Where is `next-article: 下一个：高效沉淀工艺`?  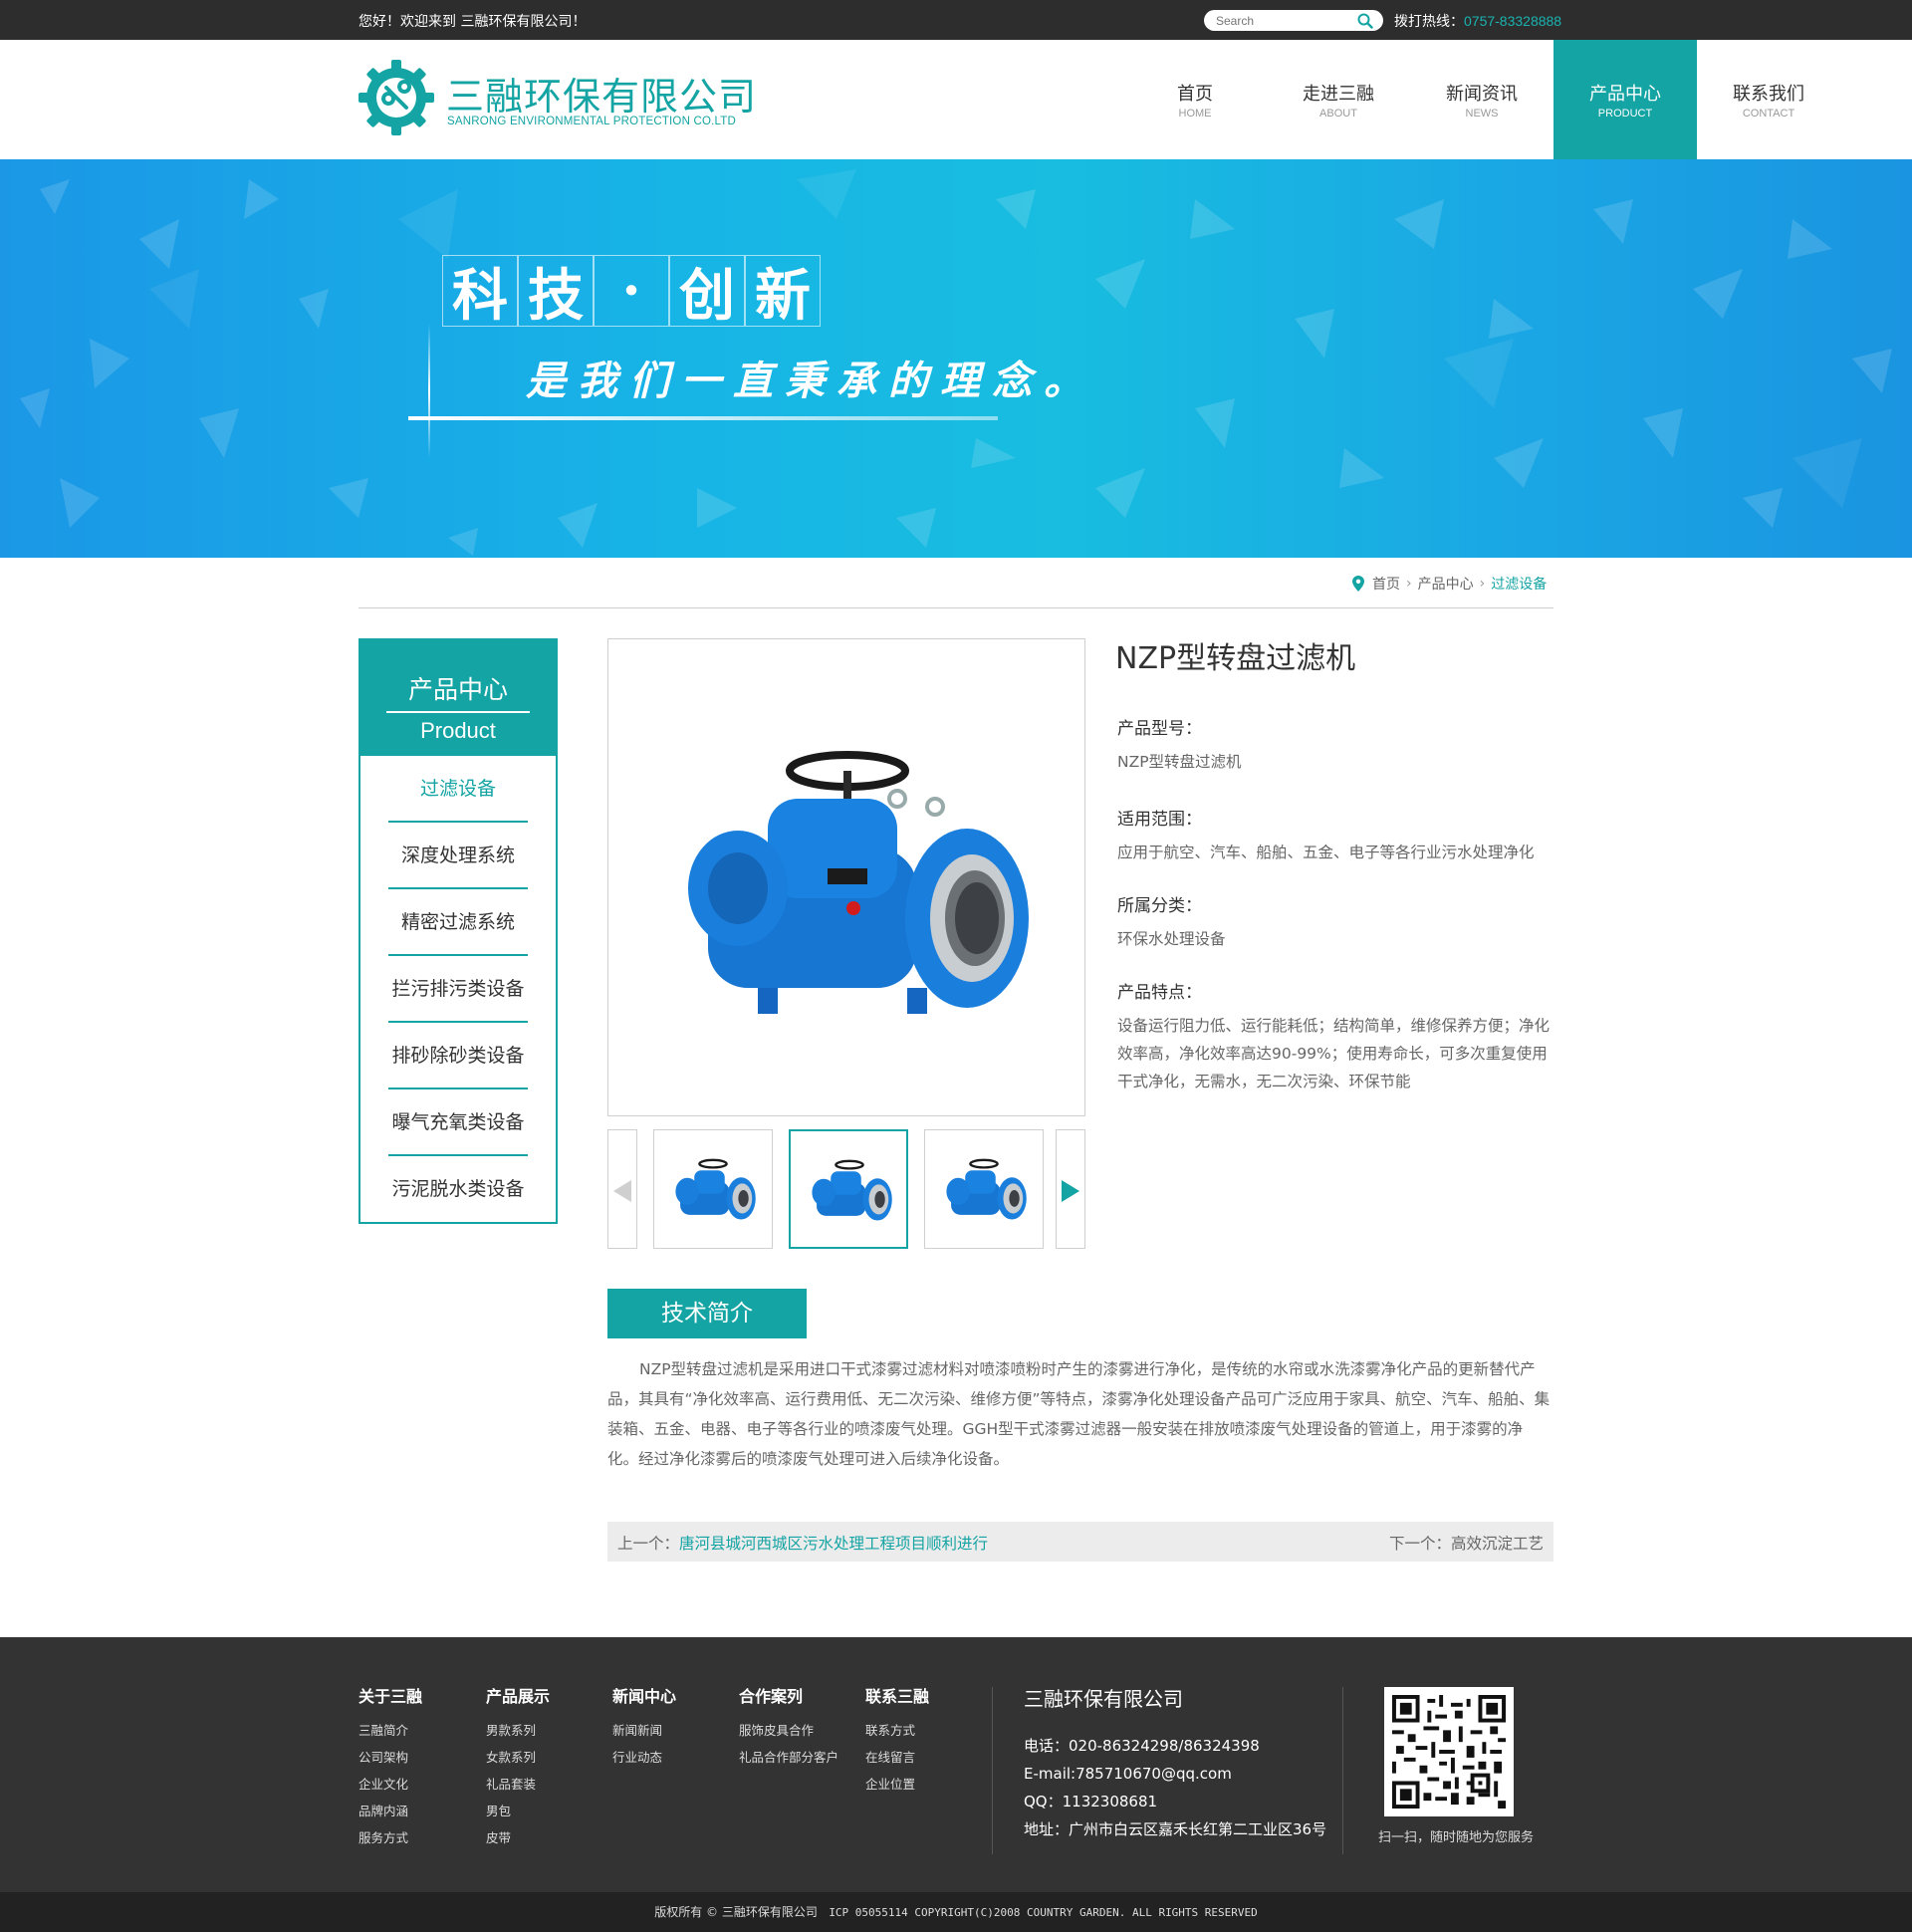 next-article: 下一个：高效沉淀工艺 is located at coordinates (1466, 1543).